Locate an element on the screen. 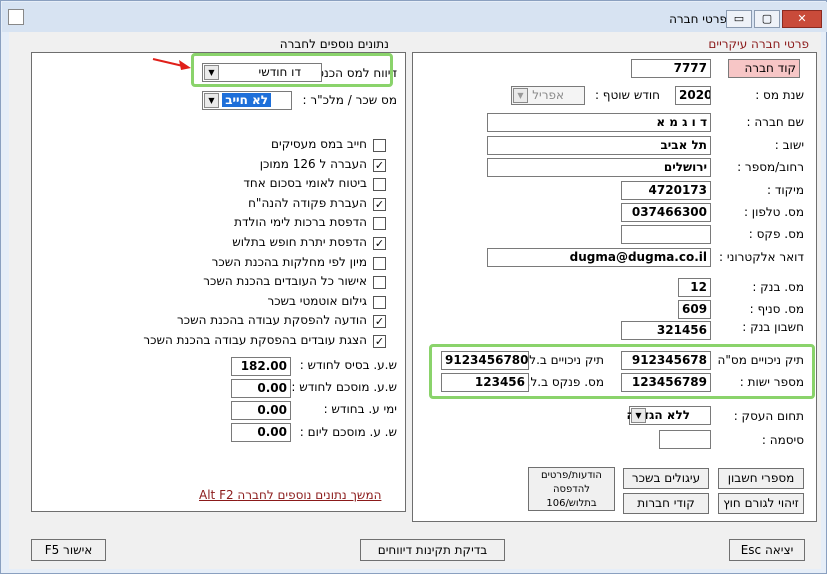 The image size is (827, 574). company-code-field: 7777 is located at coordinates (671, 68).